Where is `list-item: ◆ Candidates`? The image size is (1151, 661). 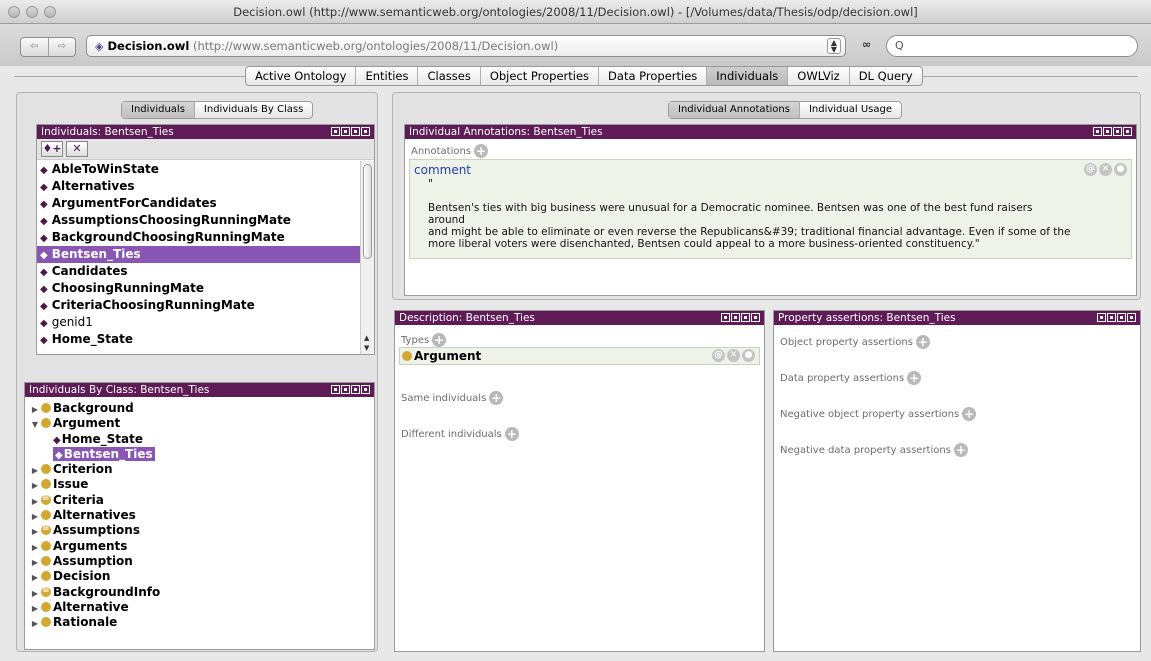
list-item: ◆ Candidates is located at coordinates (198, 271).